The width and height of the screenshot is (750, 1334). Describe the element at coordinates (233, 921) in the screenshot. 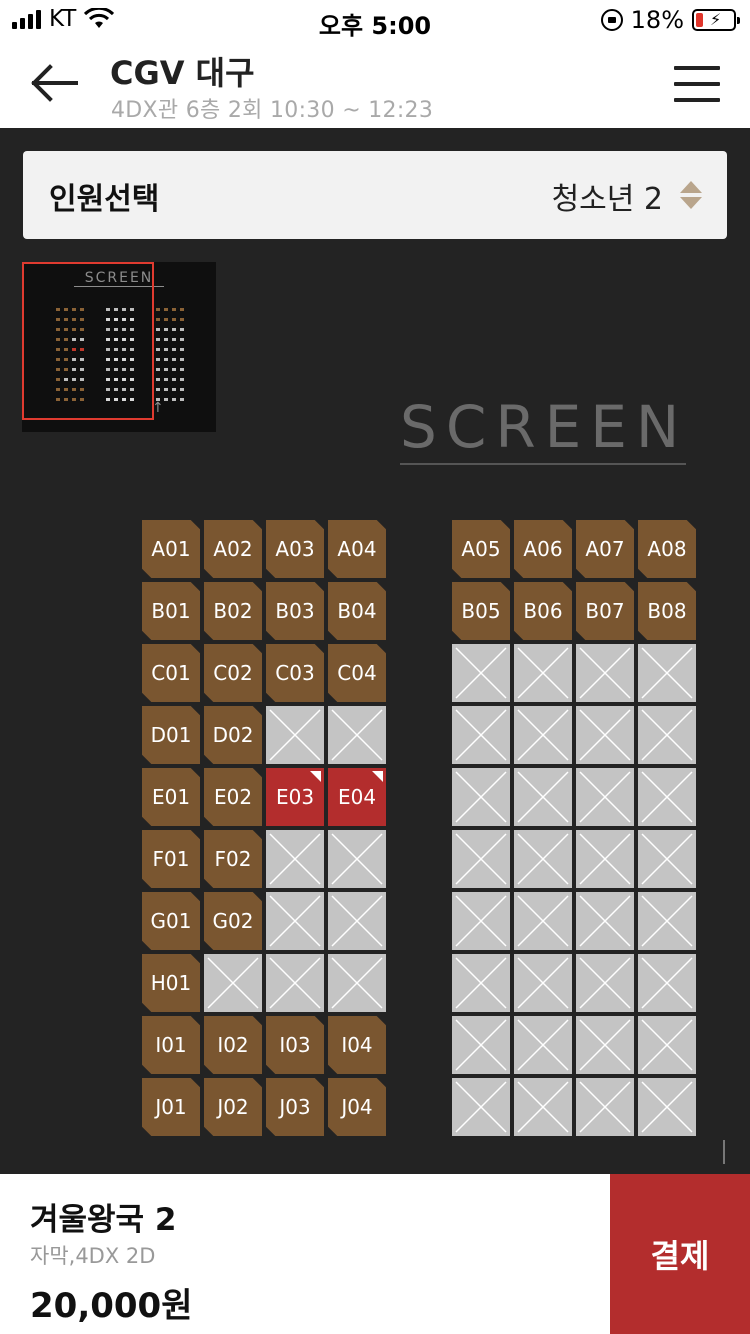

I see `seat-available: G02` at that location.